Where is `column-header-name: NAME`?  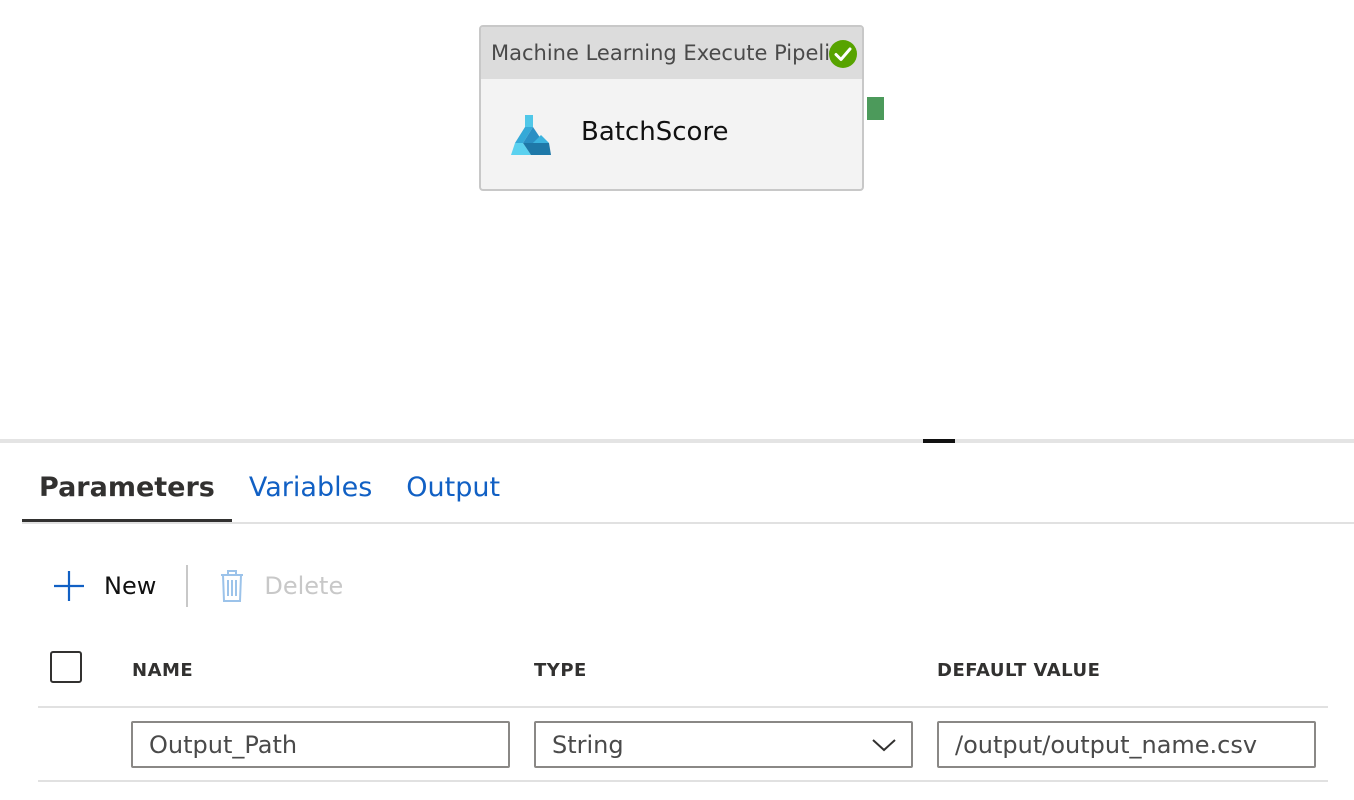 column-header-name: NAME is located at coordinates (163, 670).